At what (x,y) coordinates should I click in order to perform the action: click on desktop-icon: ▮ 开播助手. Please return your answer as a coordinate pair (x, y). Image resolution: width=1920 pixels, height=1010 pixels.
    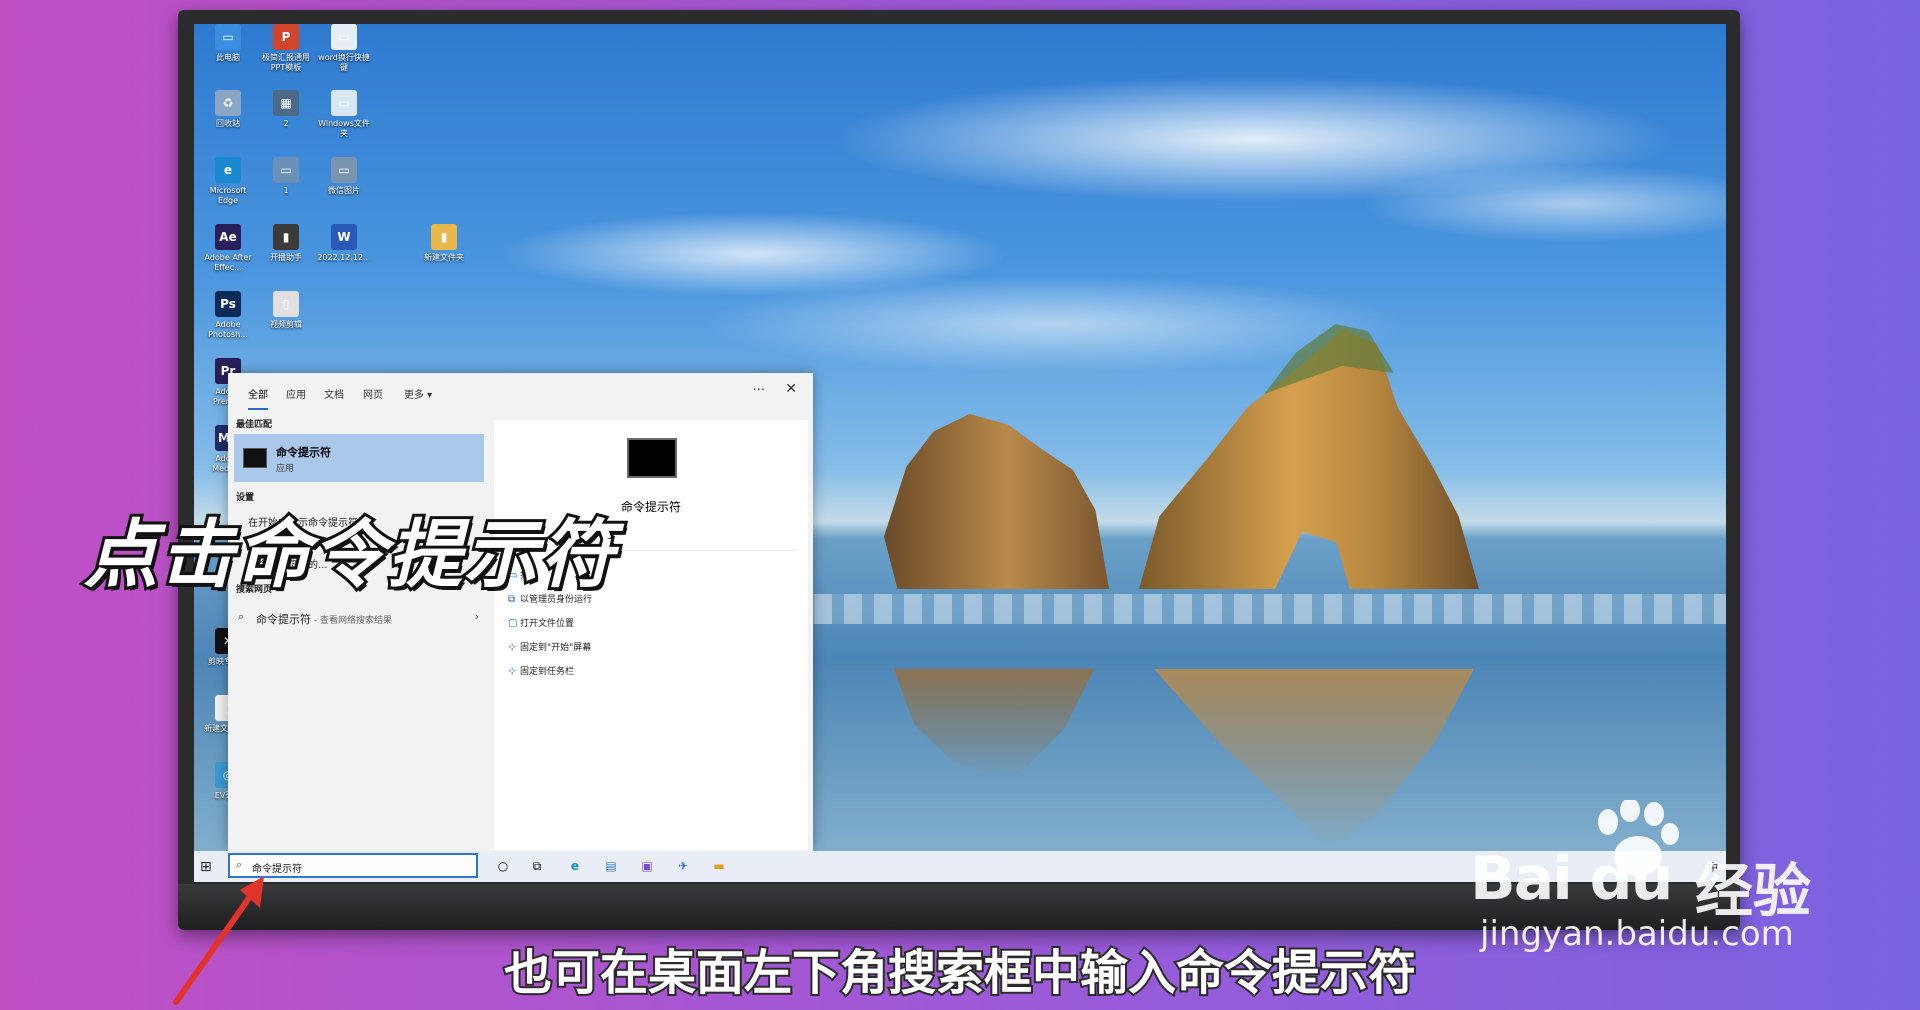
    Looking at the image, I should click on (286, 243).